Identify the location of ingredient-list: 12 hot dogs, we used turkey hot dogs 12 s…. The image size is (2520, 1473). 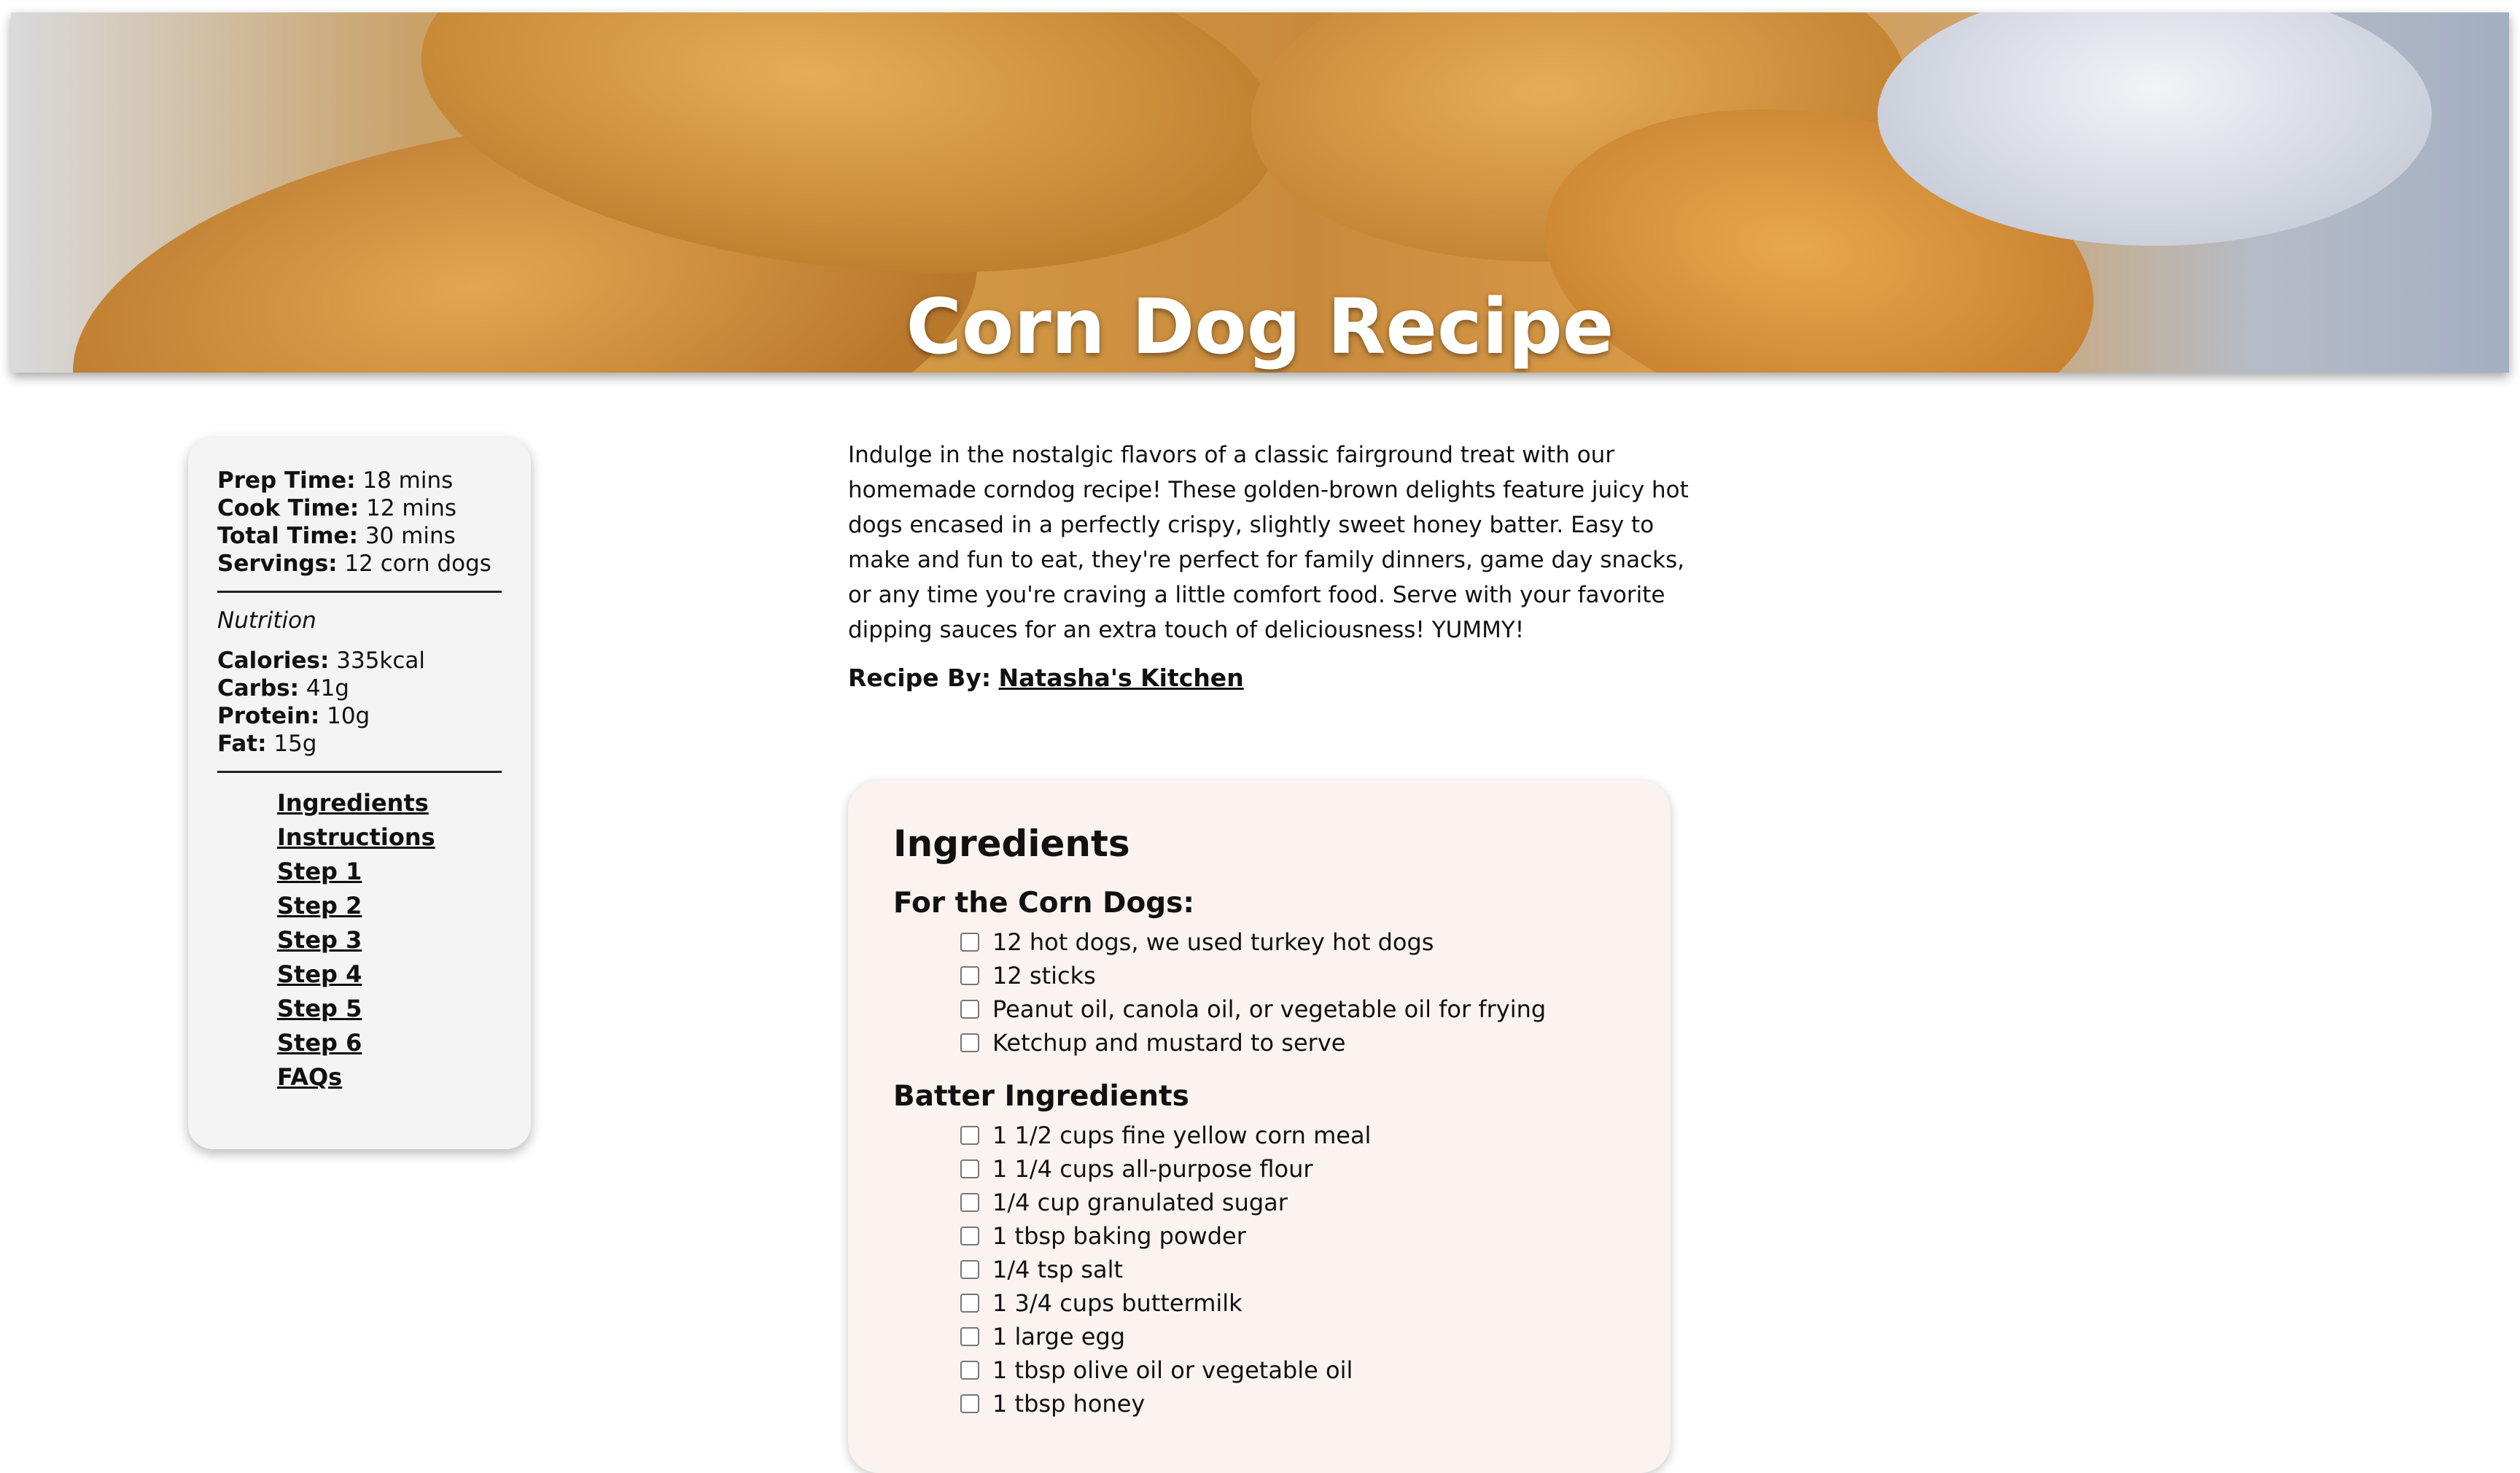
(1259, 992).